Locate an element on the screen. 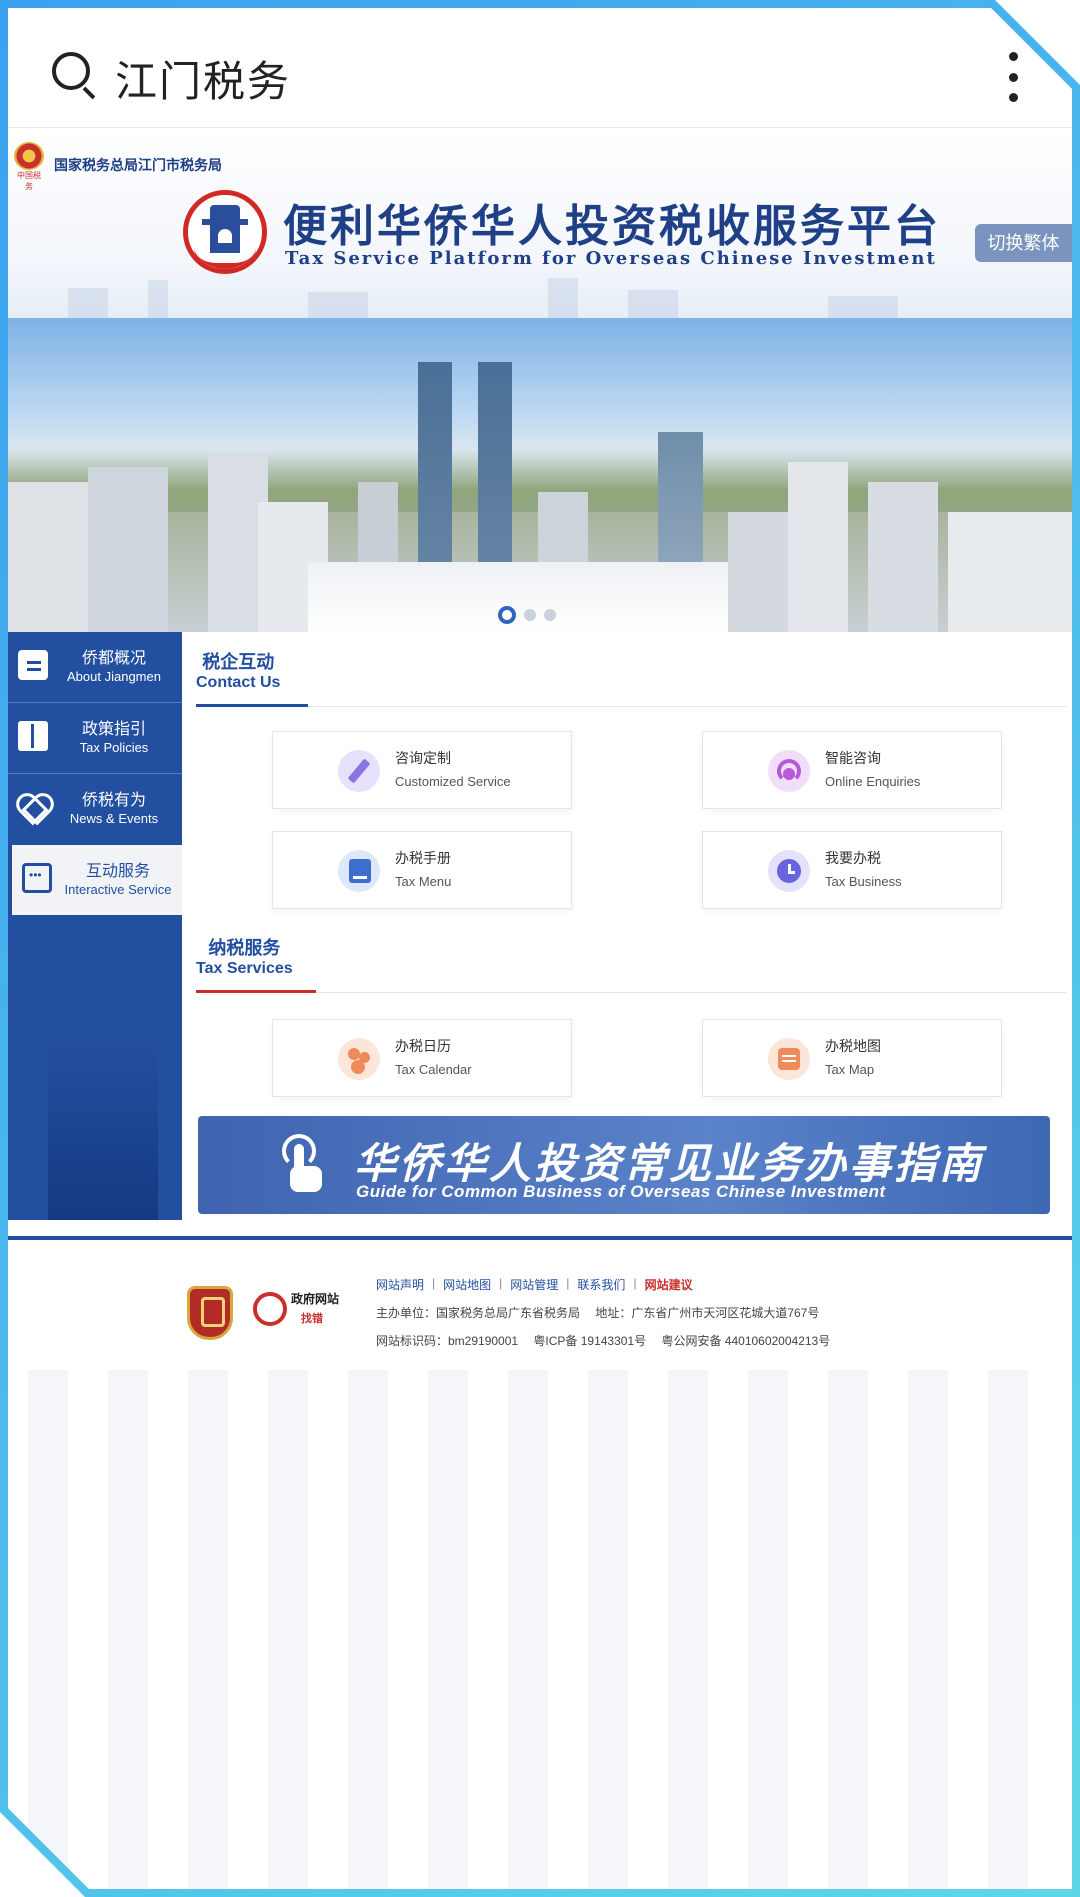 This screenshot has height=1897, width=1080. page-title: 江门税务 is located at coordinates (203, 81).